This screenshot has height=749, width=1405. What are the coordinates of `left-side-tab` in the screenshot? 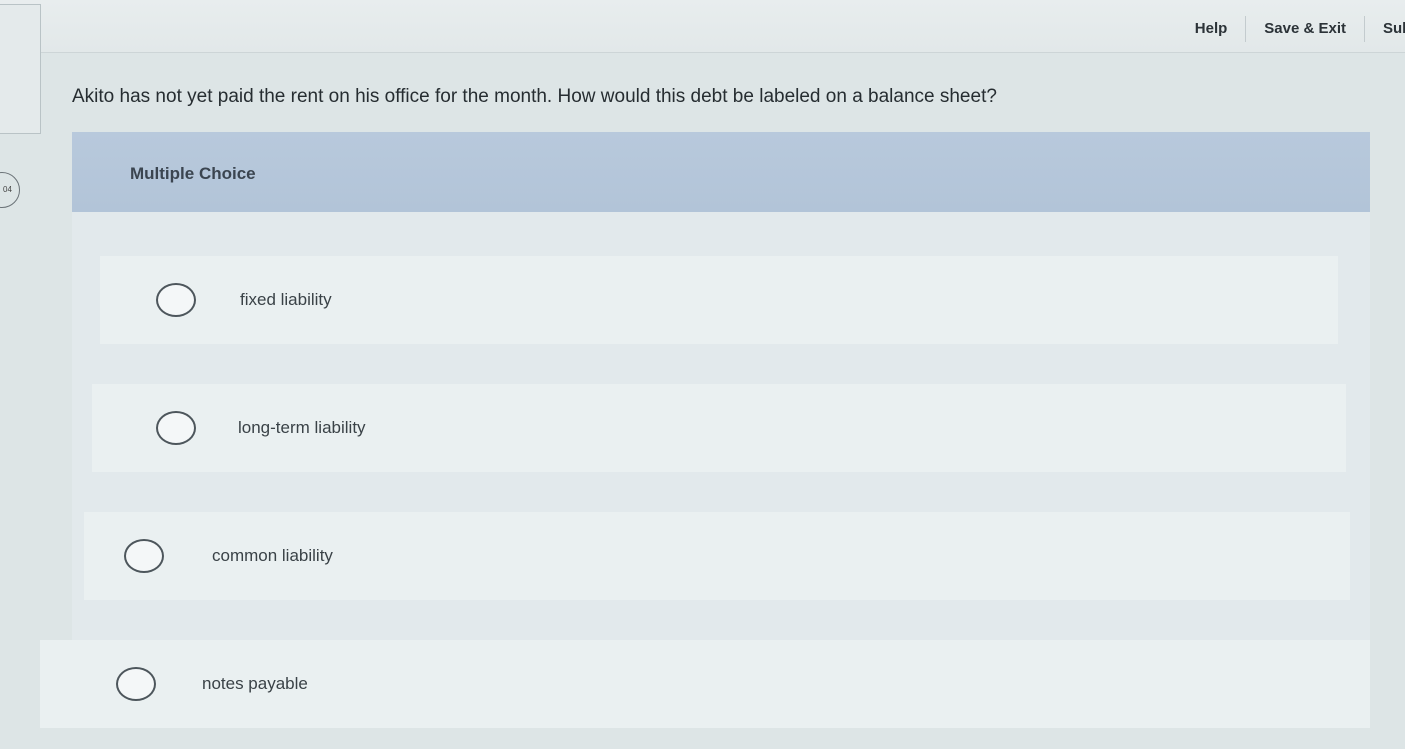 It's located at (20, 69).